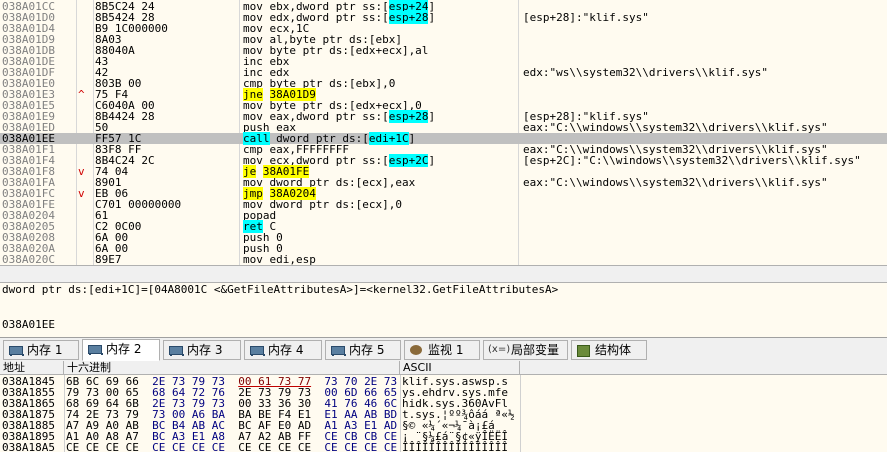 The height and width of the screenshot is (452, 887). I want to click on tab-8: 结构体, so click(609, 350).